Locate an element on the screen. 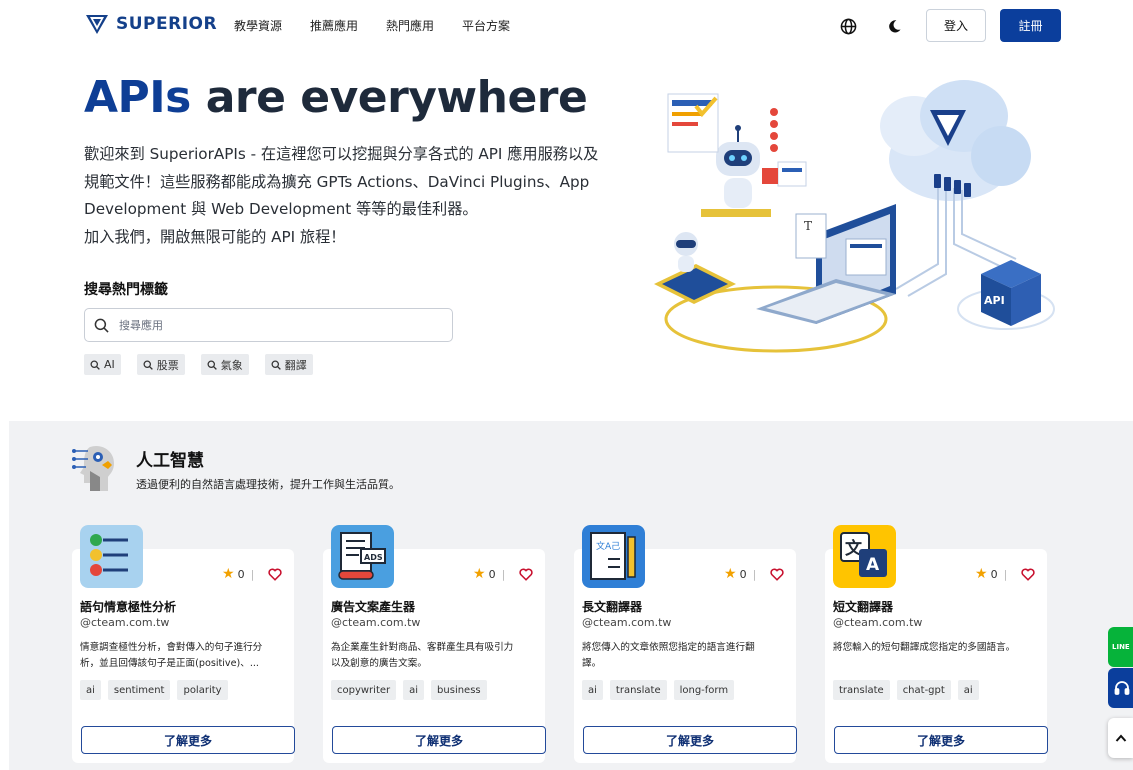  hero-description-line: 加入我們，開啟無限可能的 API 旅程！ is located at coordinates (215, 236).